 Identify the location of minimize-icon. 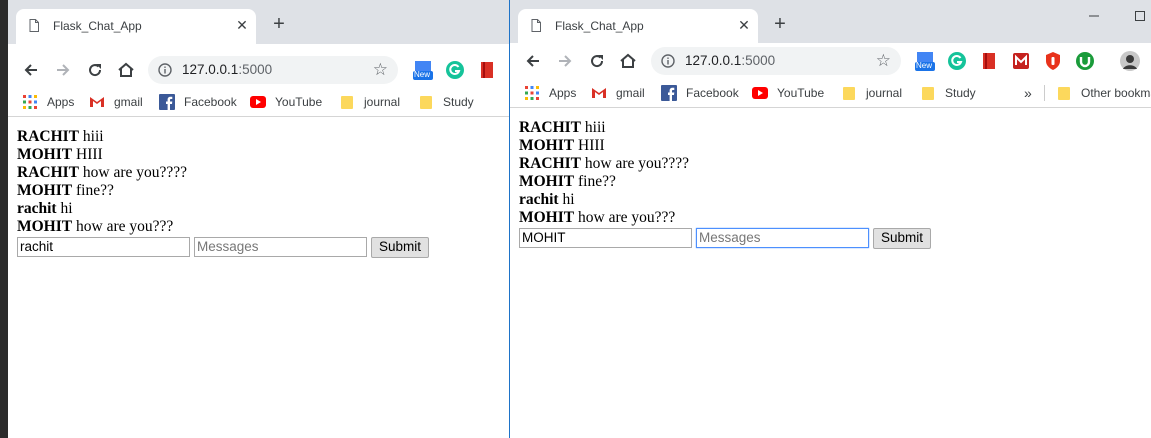
(1094, 16).